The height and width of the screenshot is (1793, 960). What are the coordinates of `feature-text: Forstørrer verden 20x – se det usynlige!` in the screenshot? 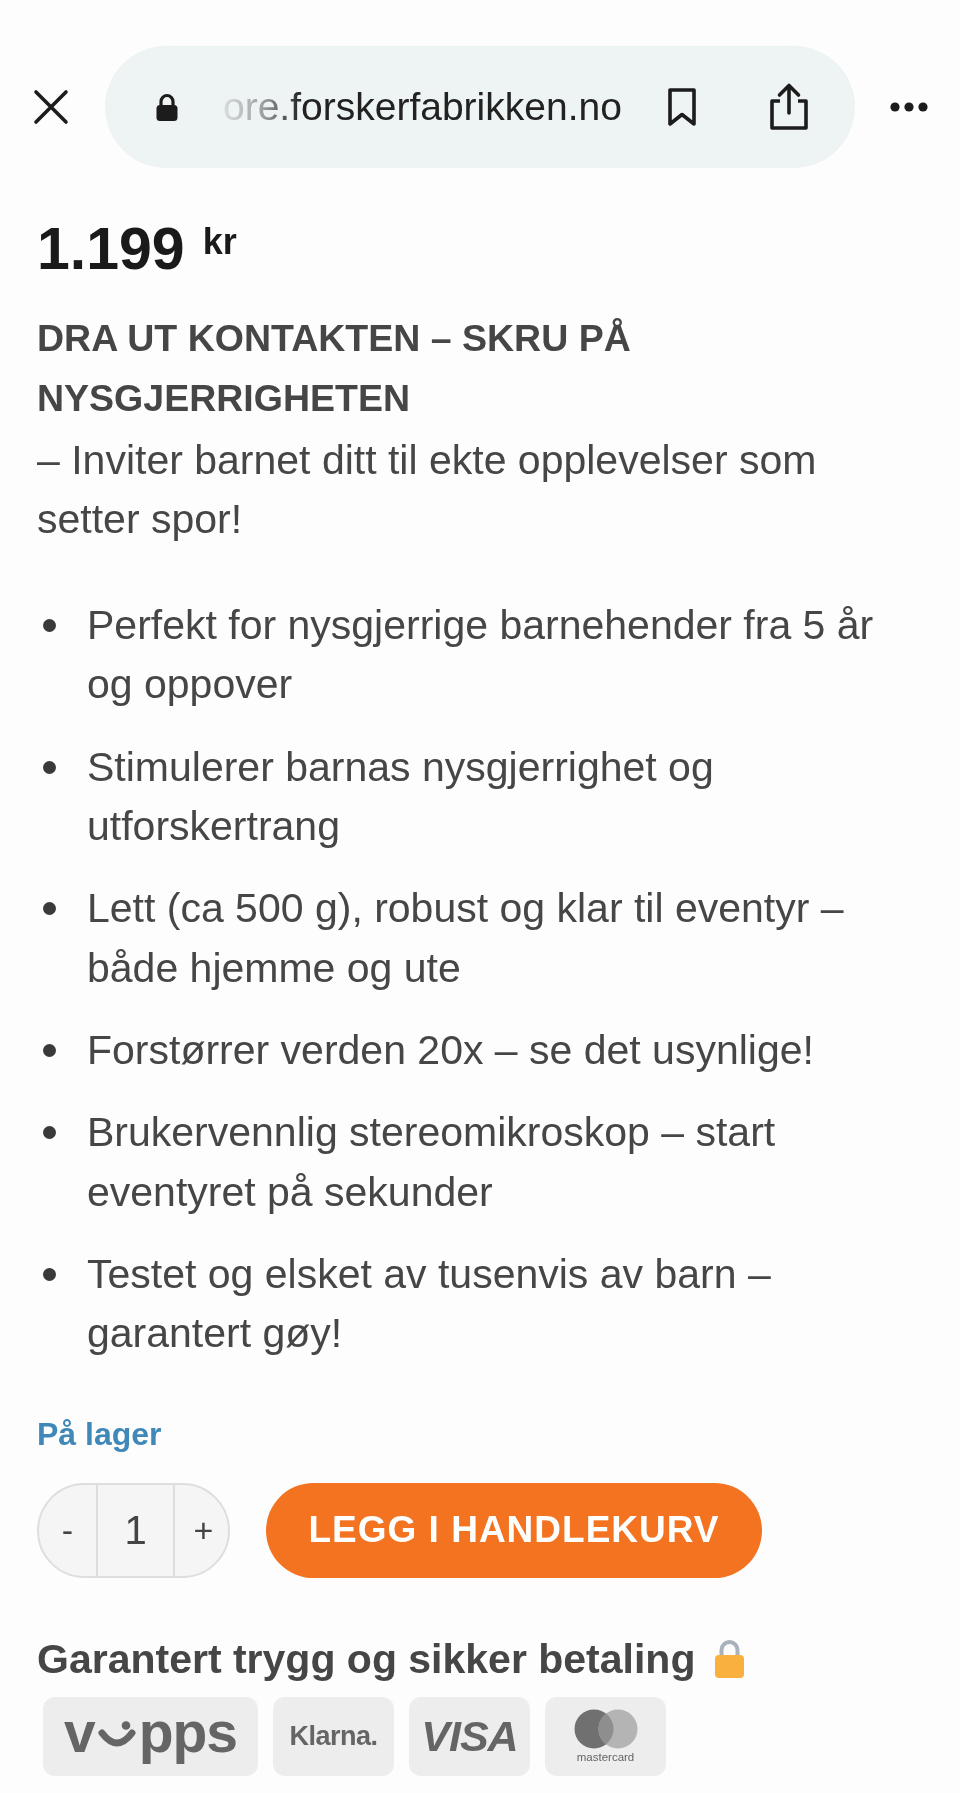 It's located at (450, 1050).